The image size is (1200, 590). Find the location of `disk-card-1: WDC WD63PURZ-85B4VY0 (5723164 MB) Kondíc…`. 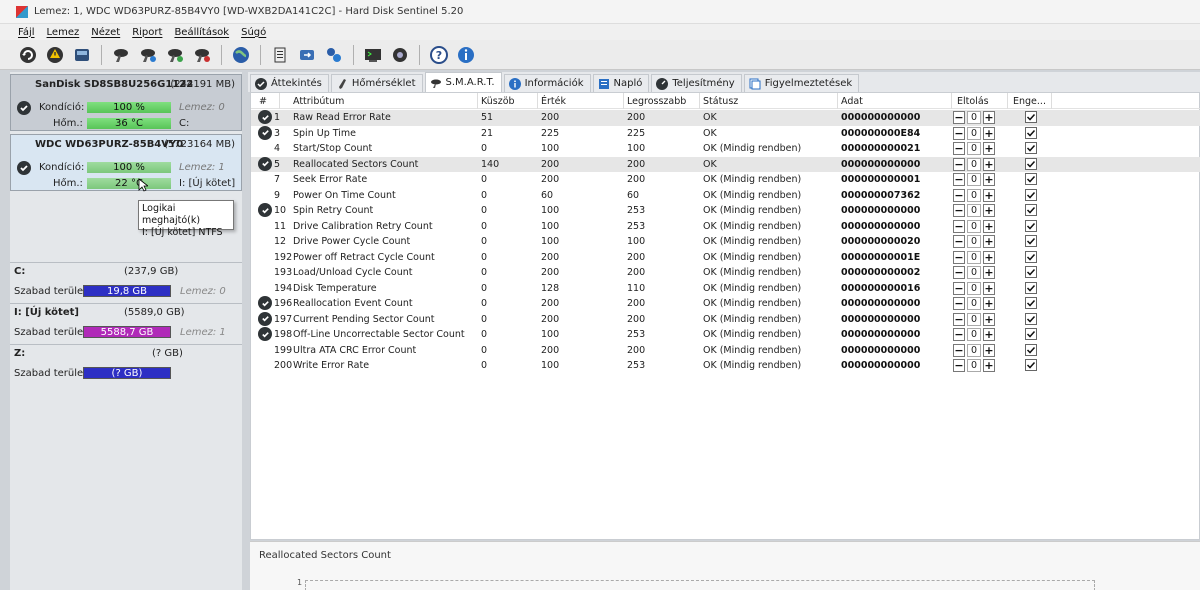

disk-card-1: WDC WD63PURZ-85B4VY0 (5723164 MB) Kondíc… is located at coordinates (126, 162).